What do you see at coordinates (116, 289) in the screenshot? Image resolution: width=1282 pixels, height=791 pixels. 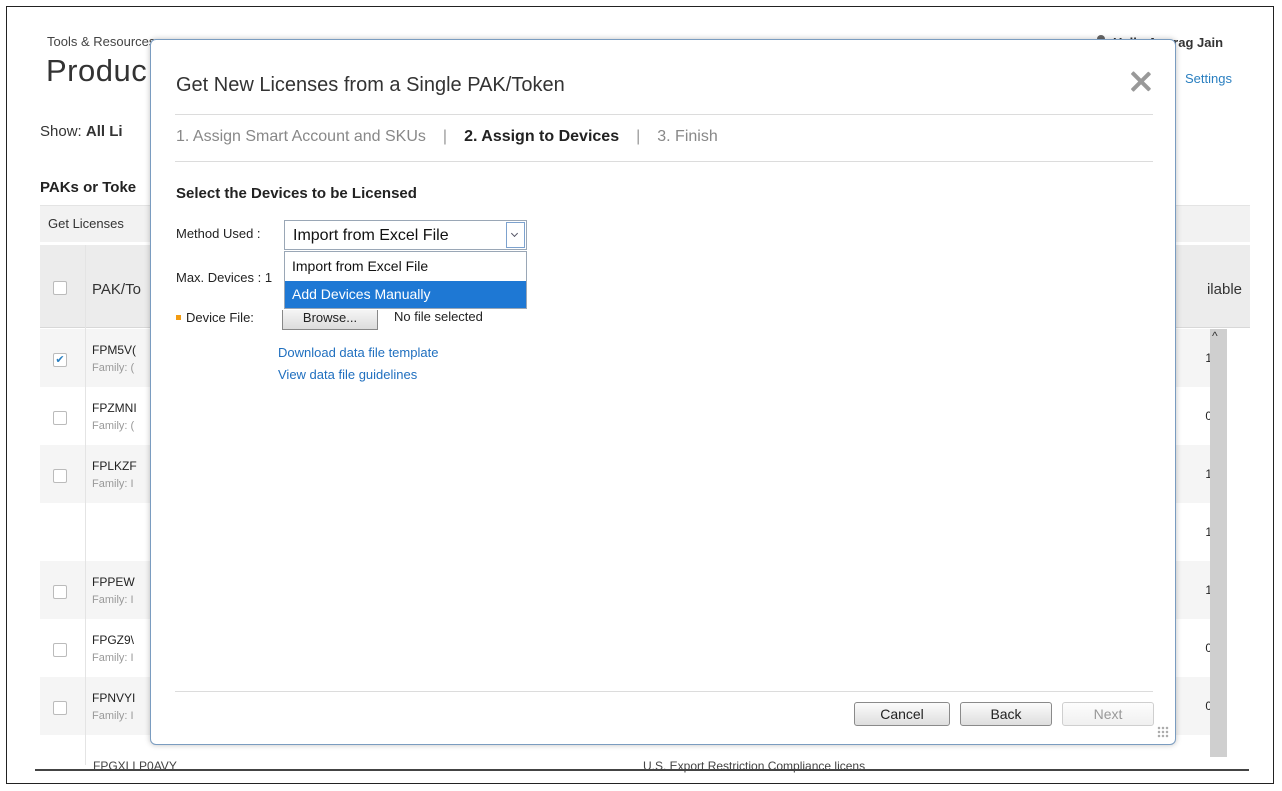 I see `column-header-pak: PAK/To` at bounding box center [116, 289].